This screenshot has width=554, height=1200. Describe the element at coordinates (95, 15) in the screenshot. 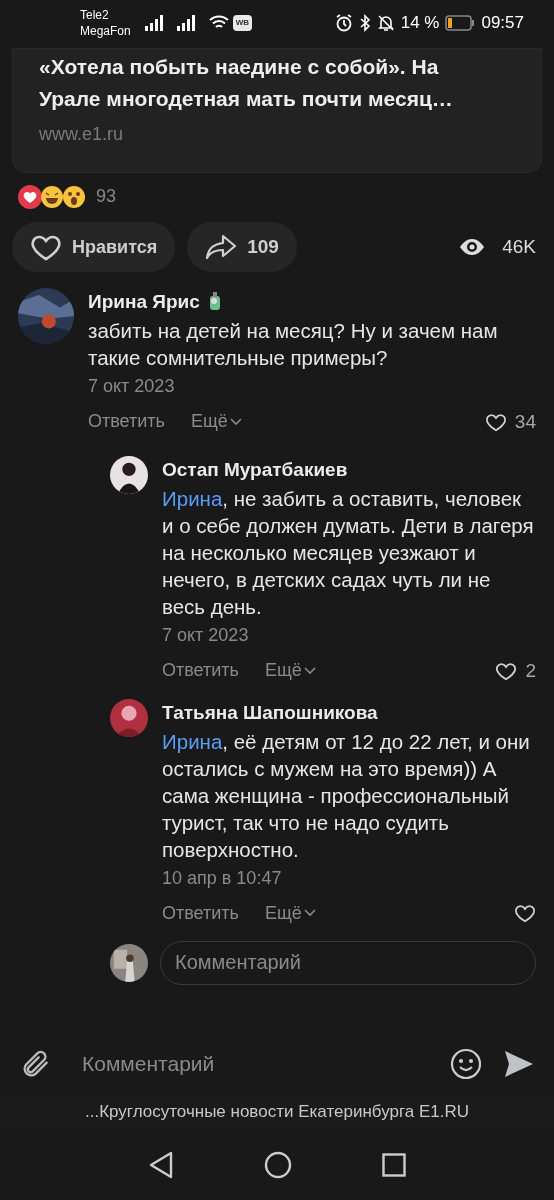

I see `carrier-name: Tele2` at that location.